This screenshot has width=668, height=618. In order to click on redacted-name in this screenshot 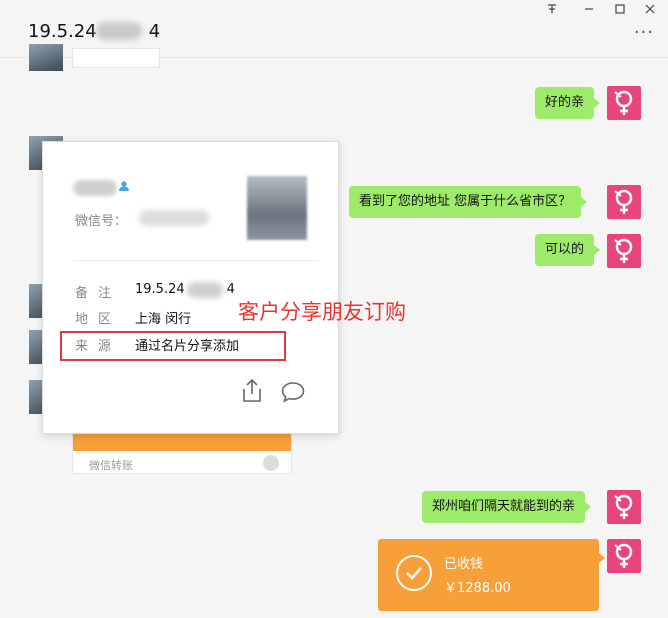, I will do `click(119, 31)`.